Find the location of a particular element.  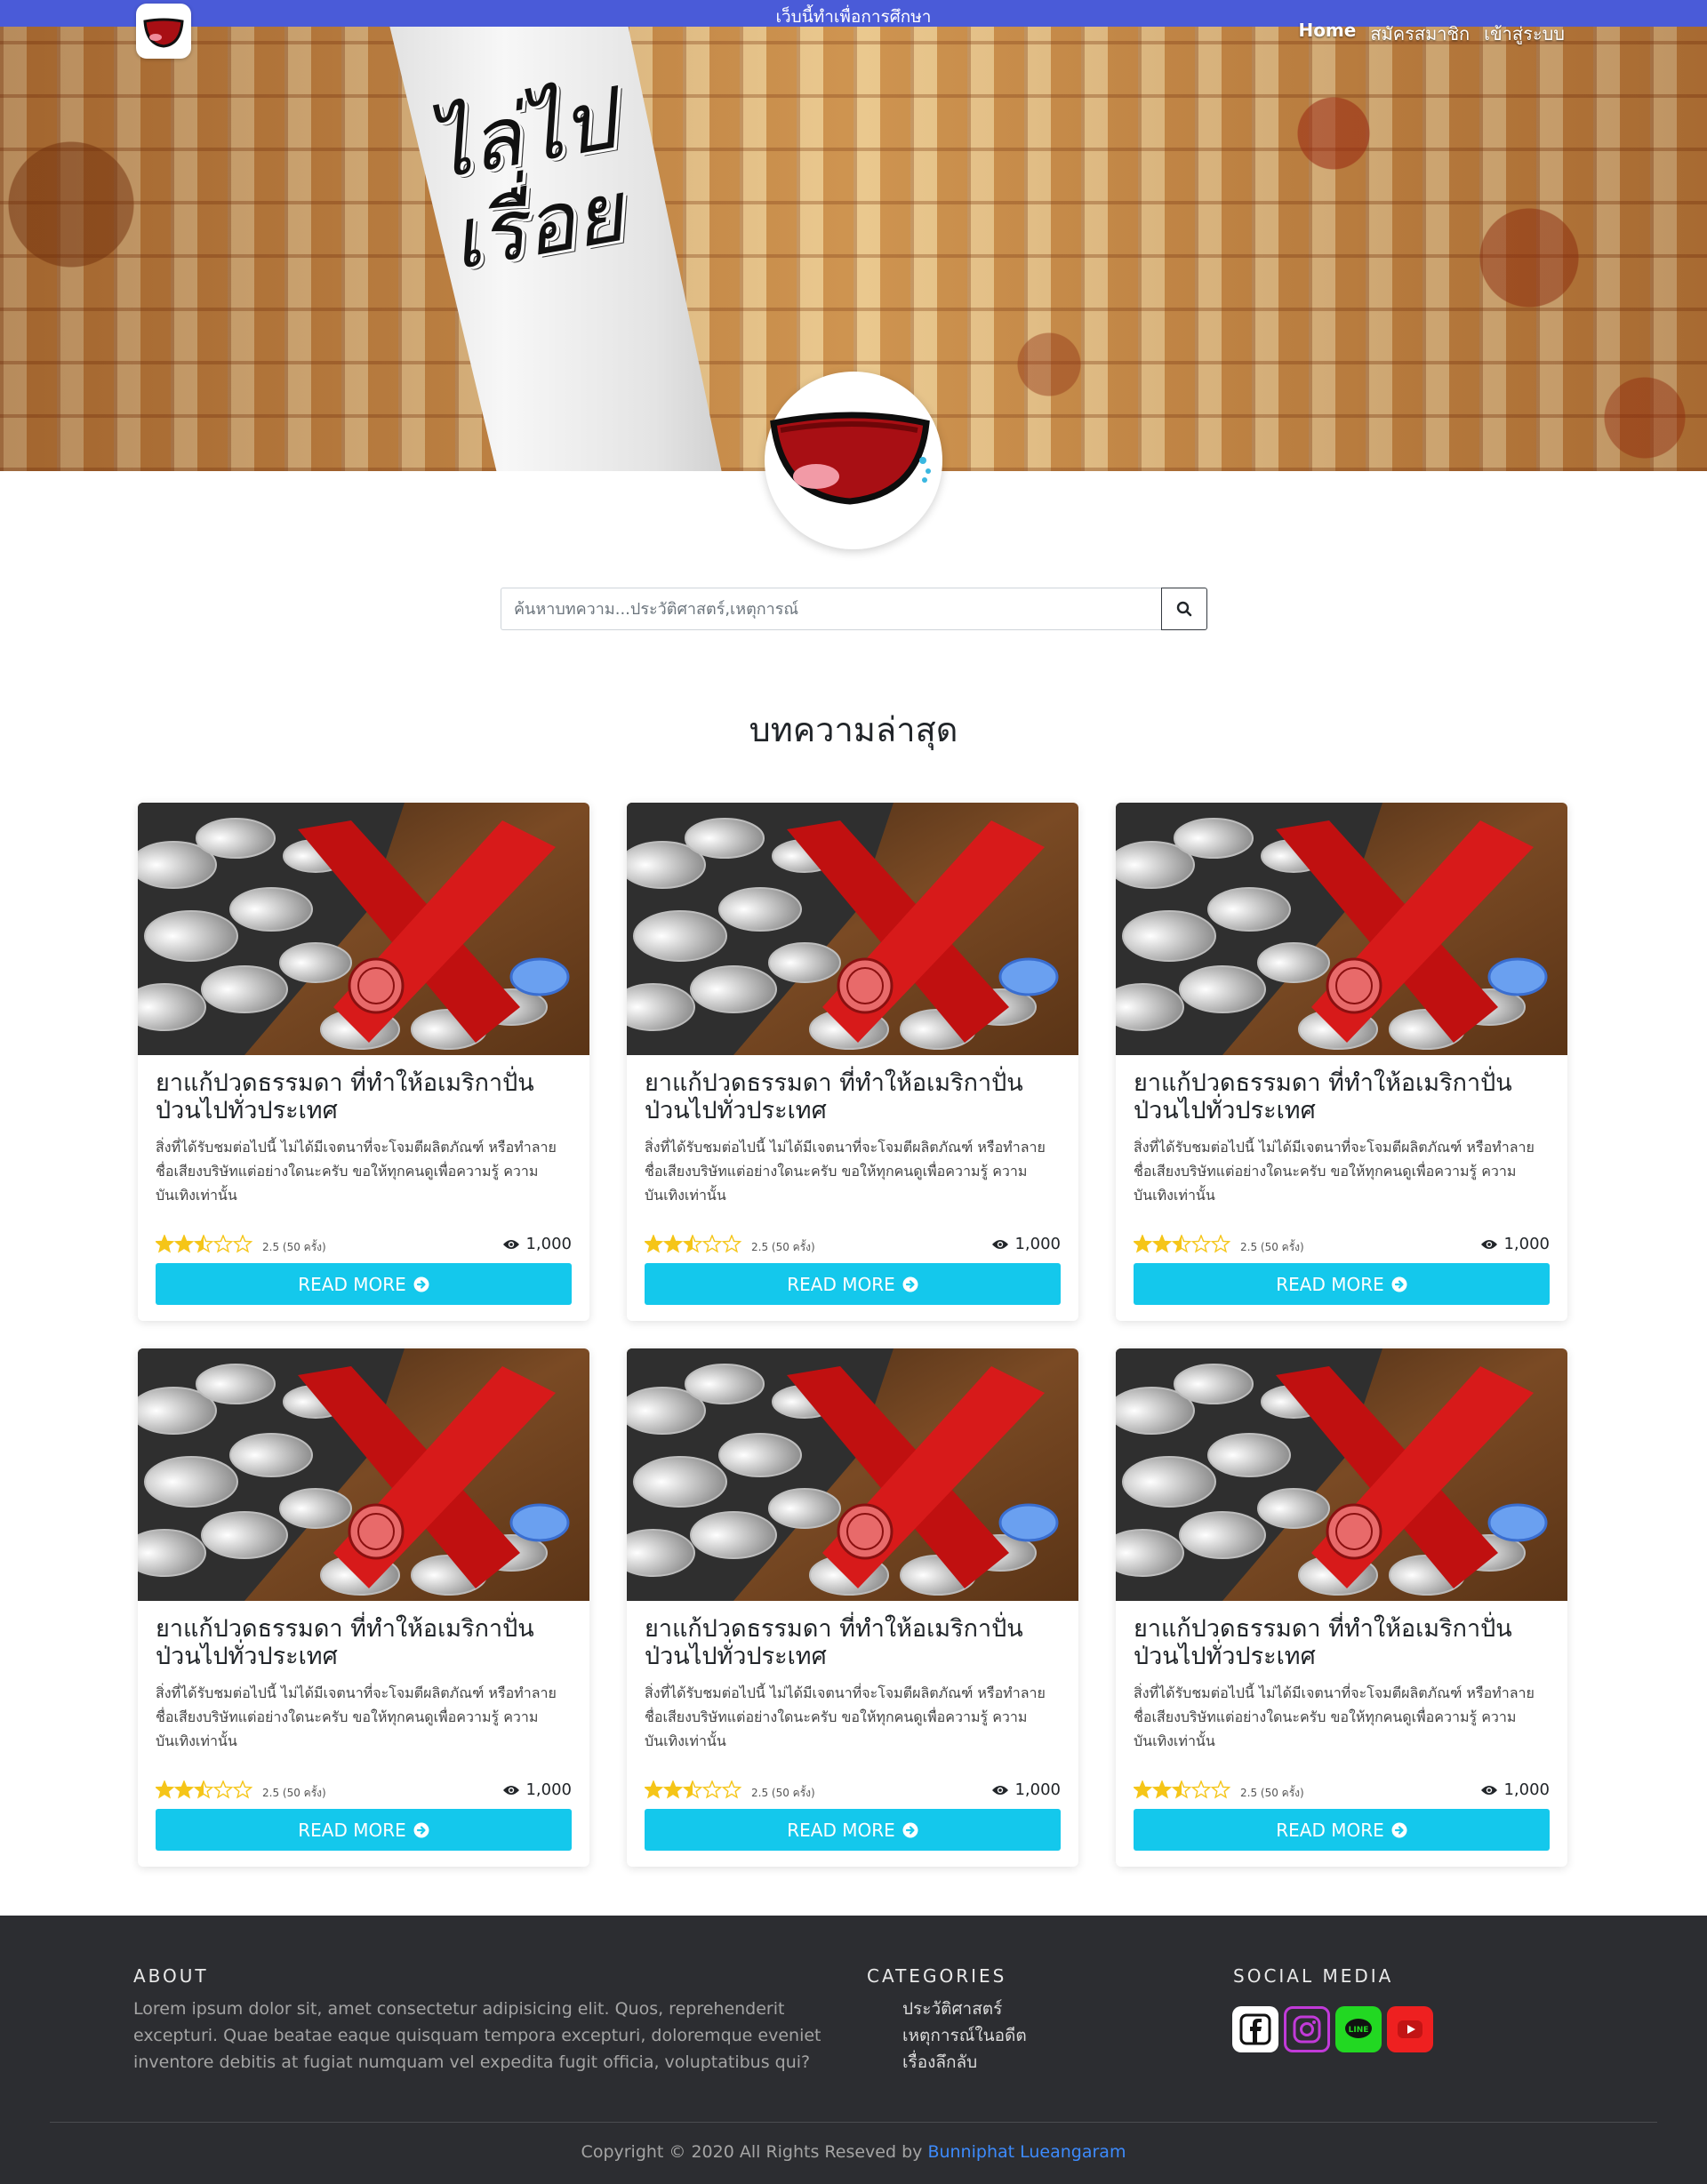

nav-home: Home is located at coordinates (1327, 34).